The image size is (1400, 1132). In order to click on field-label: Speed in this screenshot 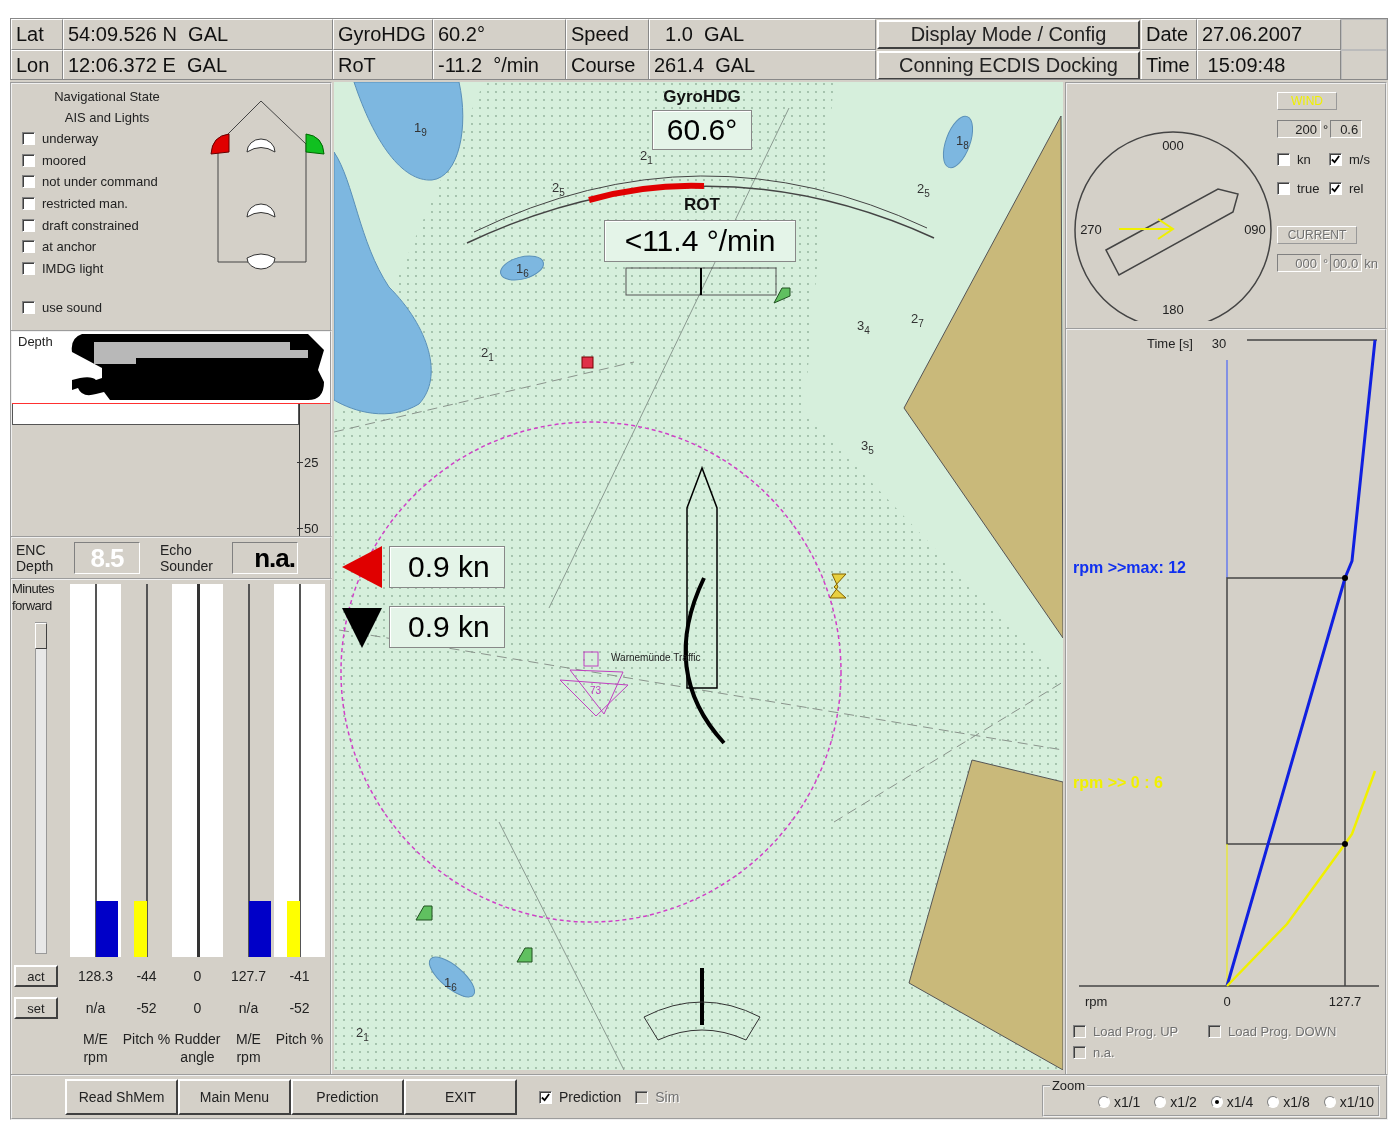, I will do `click(607, 34)`.